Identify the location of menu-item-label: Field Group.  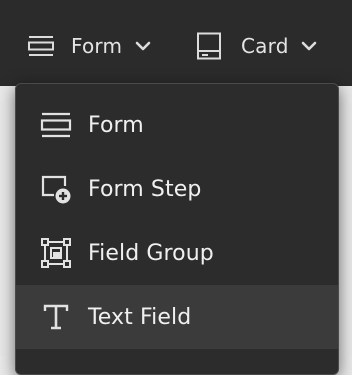
(151, 253).